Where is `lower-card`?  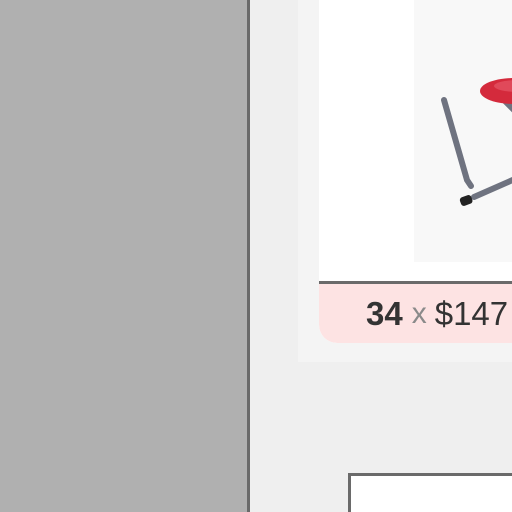
lower-card is located at coordinates (430, 492).